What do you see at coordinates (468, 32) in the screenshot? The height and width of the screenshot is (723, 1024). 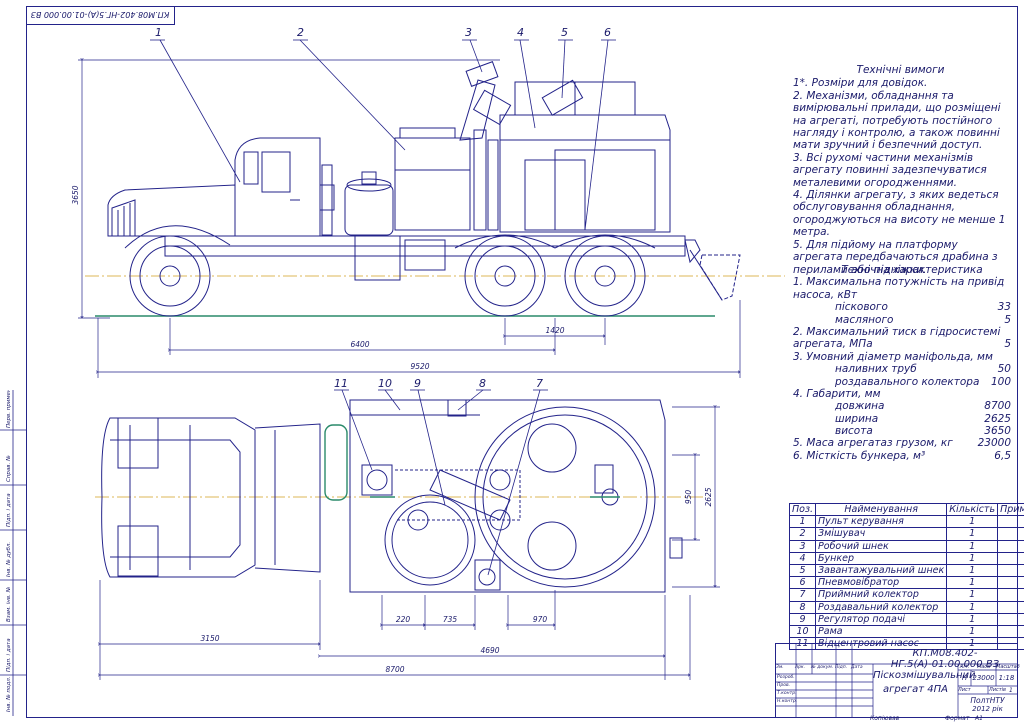 I see `callout-3: 3` at bounding box center [468, 32].